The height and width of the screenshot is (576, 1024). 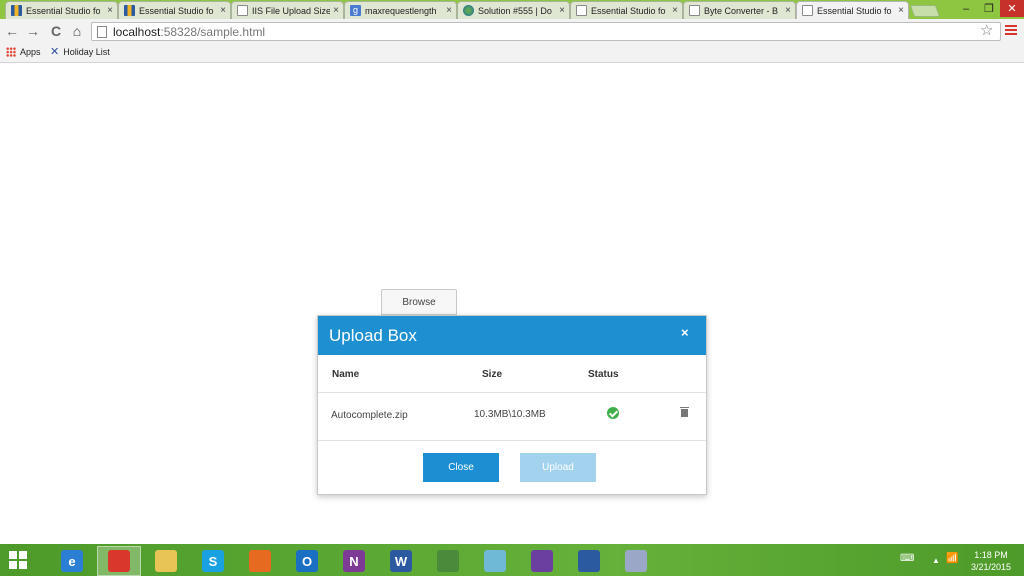 I want to click on network-icon: 📶, so click(x=952, y=558).